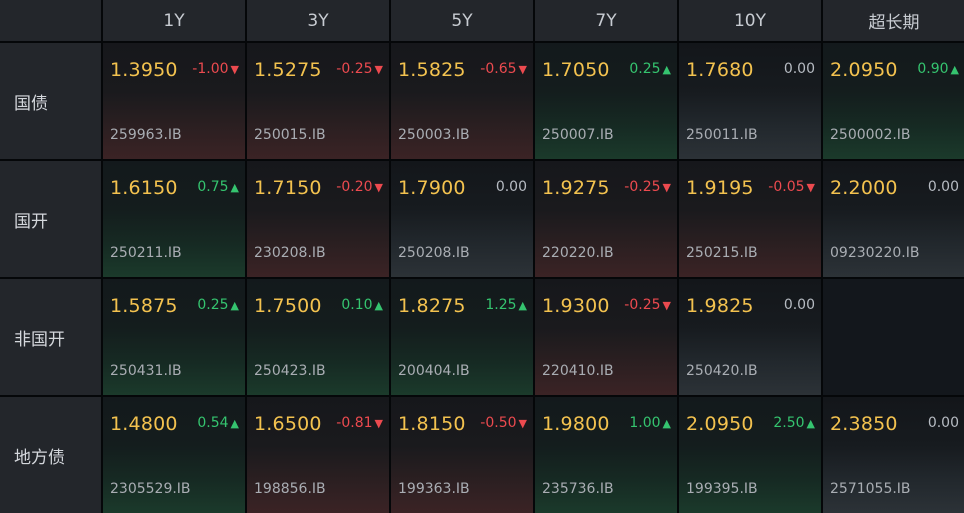  Describe the element at coordinates (354, 187) in the screenshot. I see `change-text: -0.20` at that location.